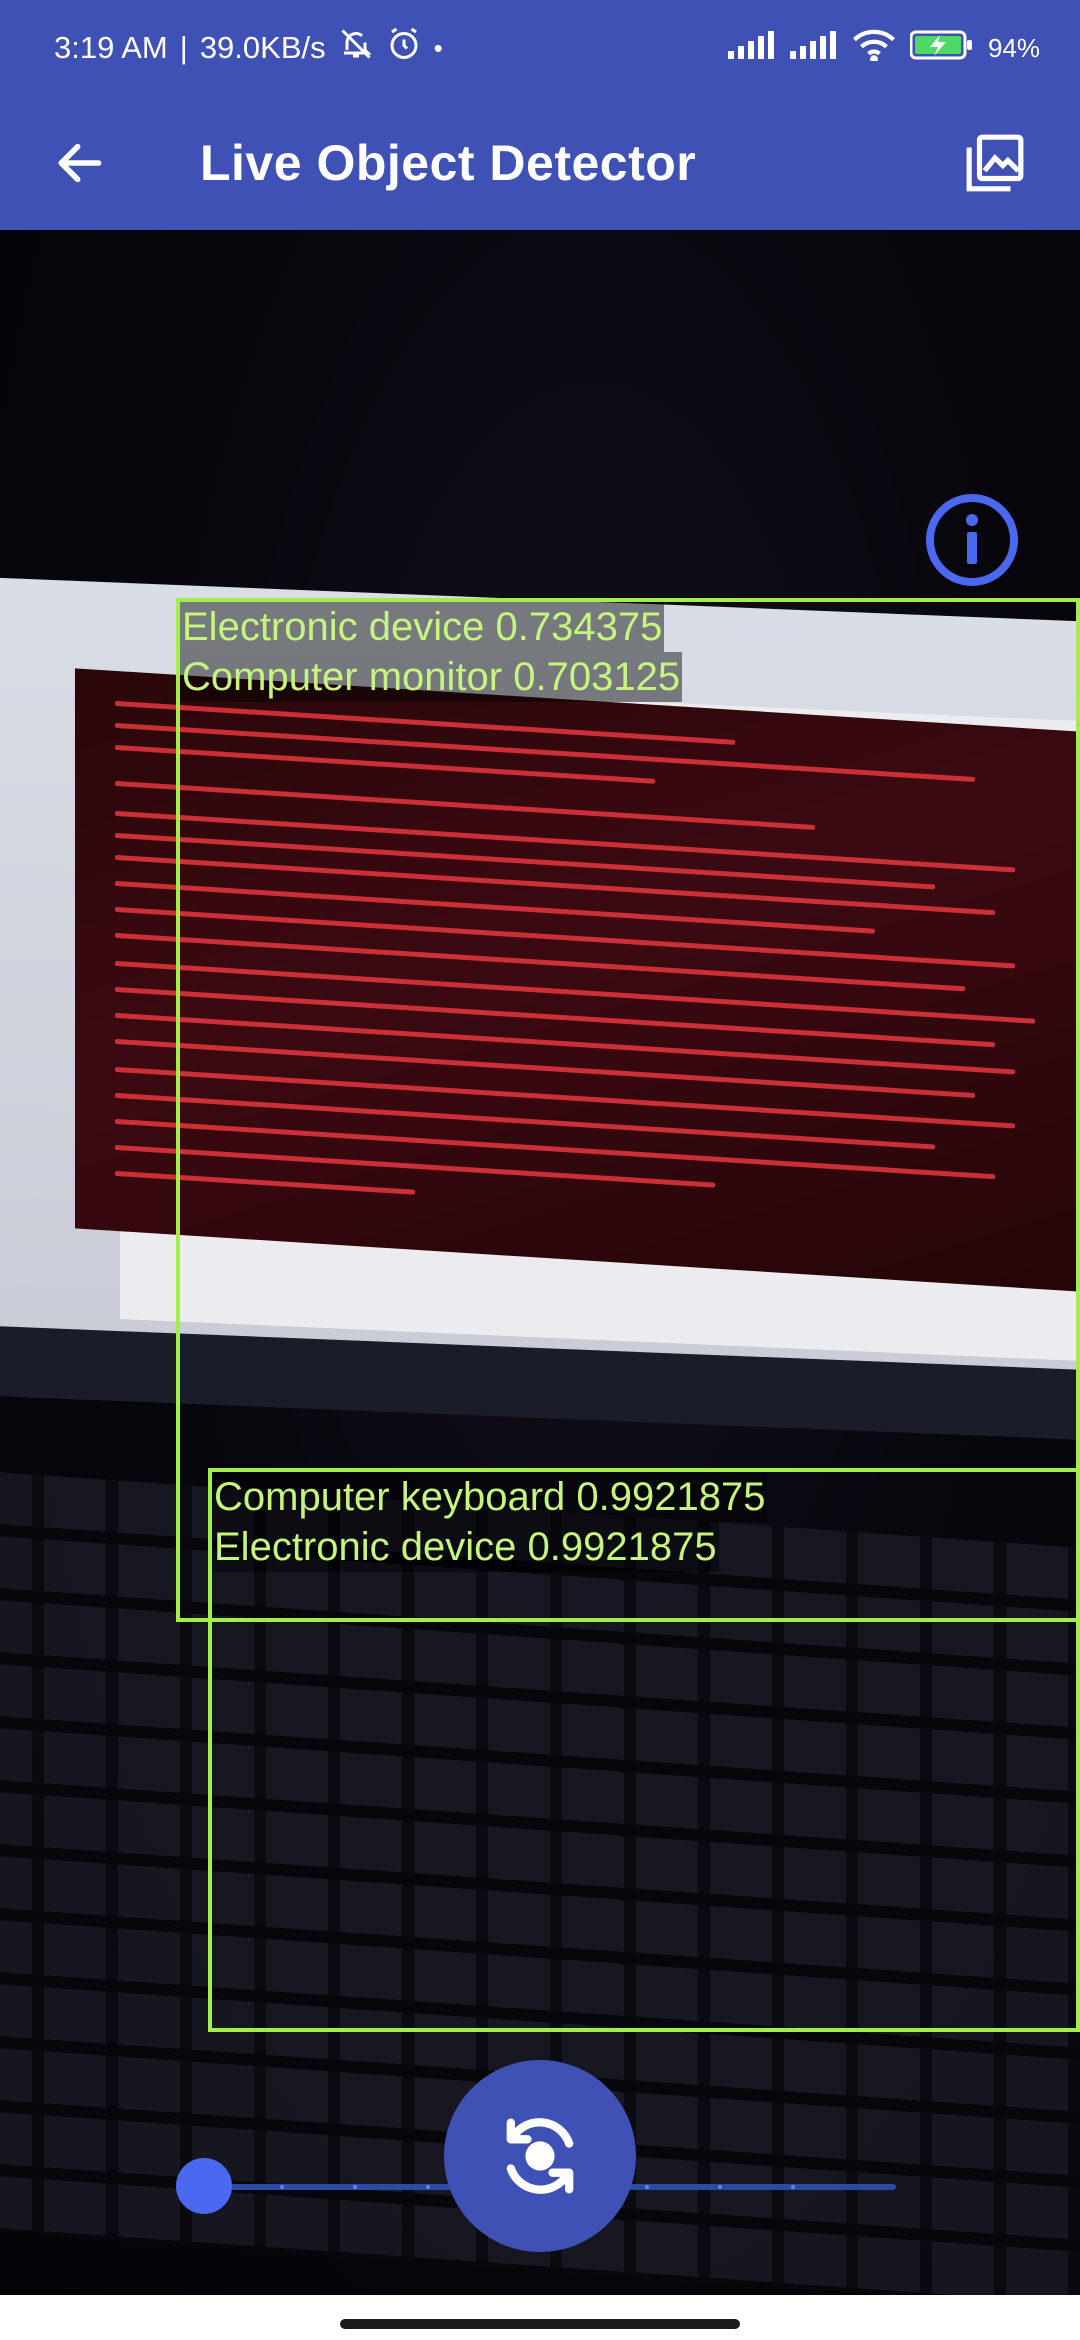  I want to click on back-button, so click(80, 163).